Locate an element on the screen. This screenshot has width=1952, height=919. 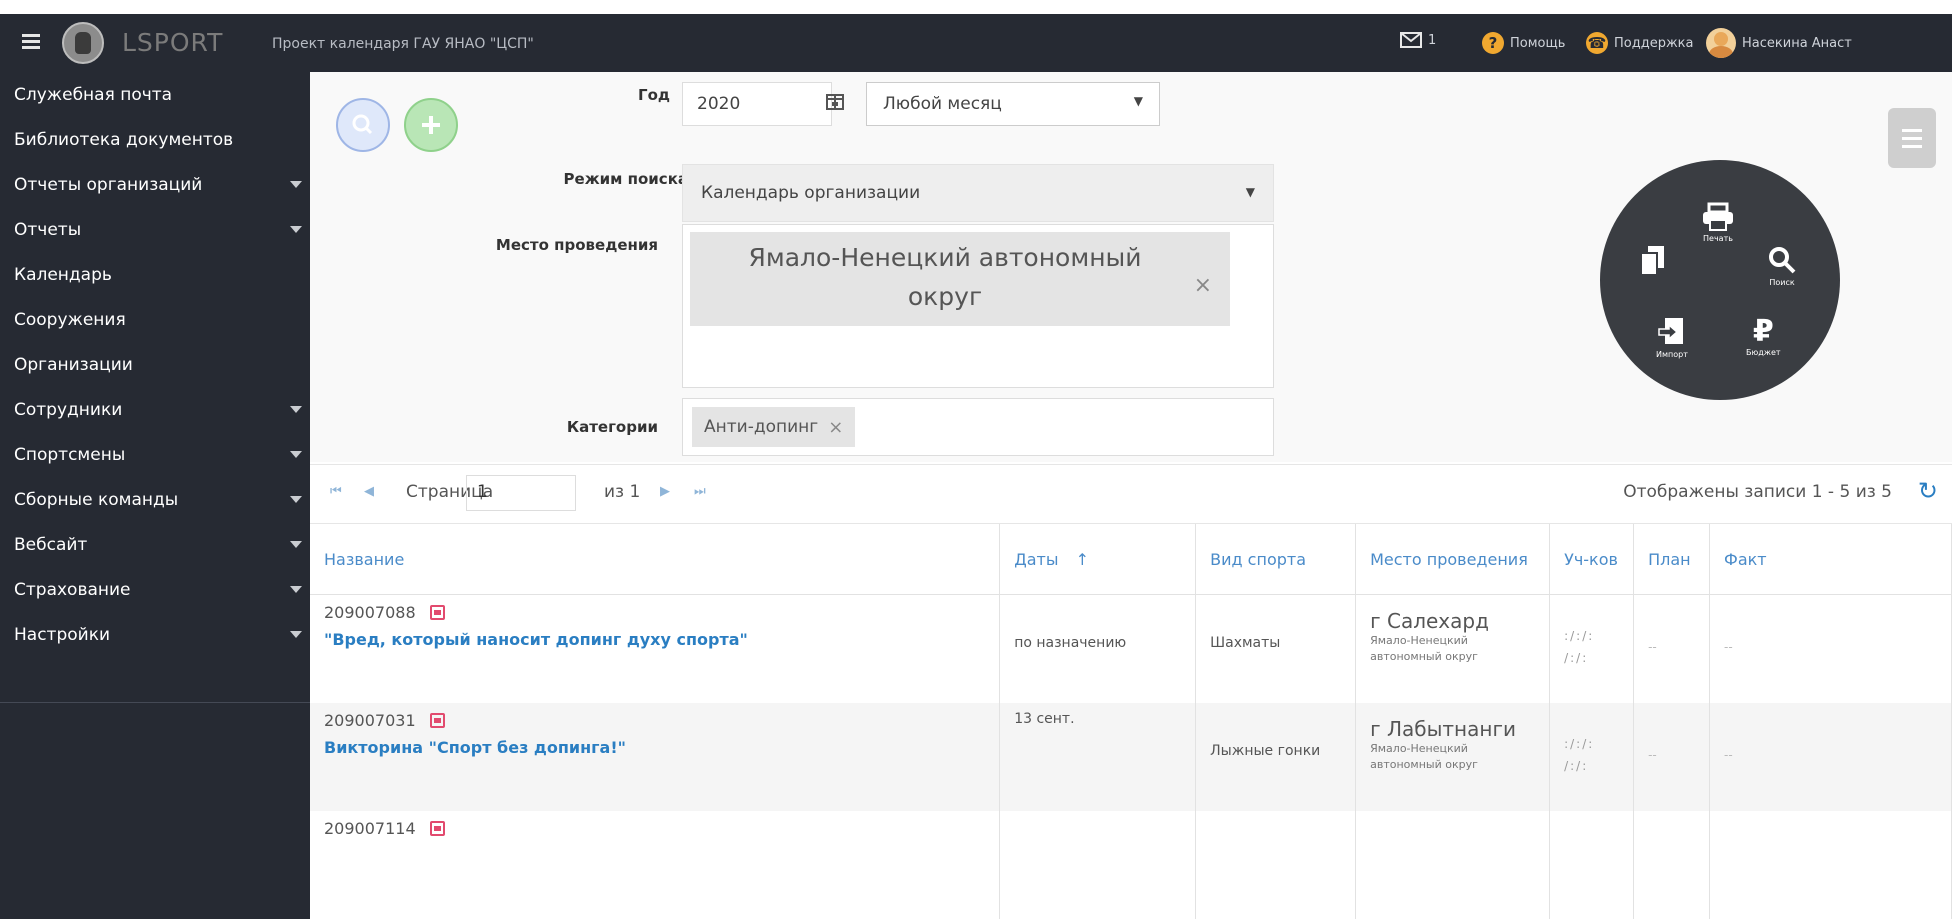
plus-icon is located at coordinates (431, 125).